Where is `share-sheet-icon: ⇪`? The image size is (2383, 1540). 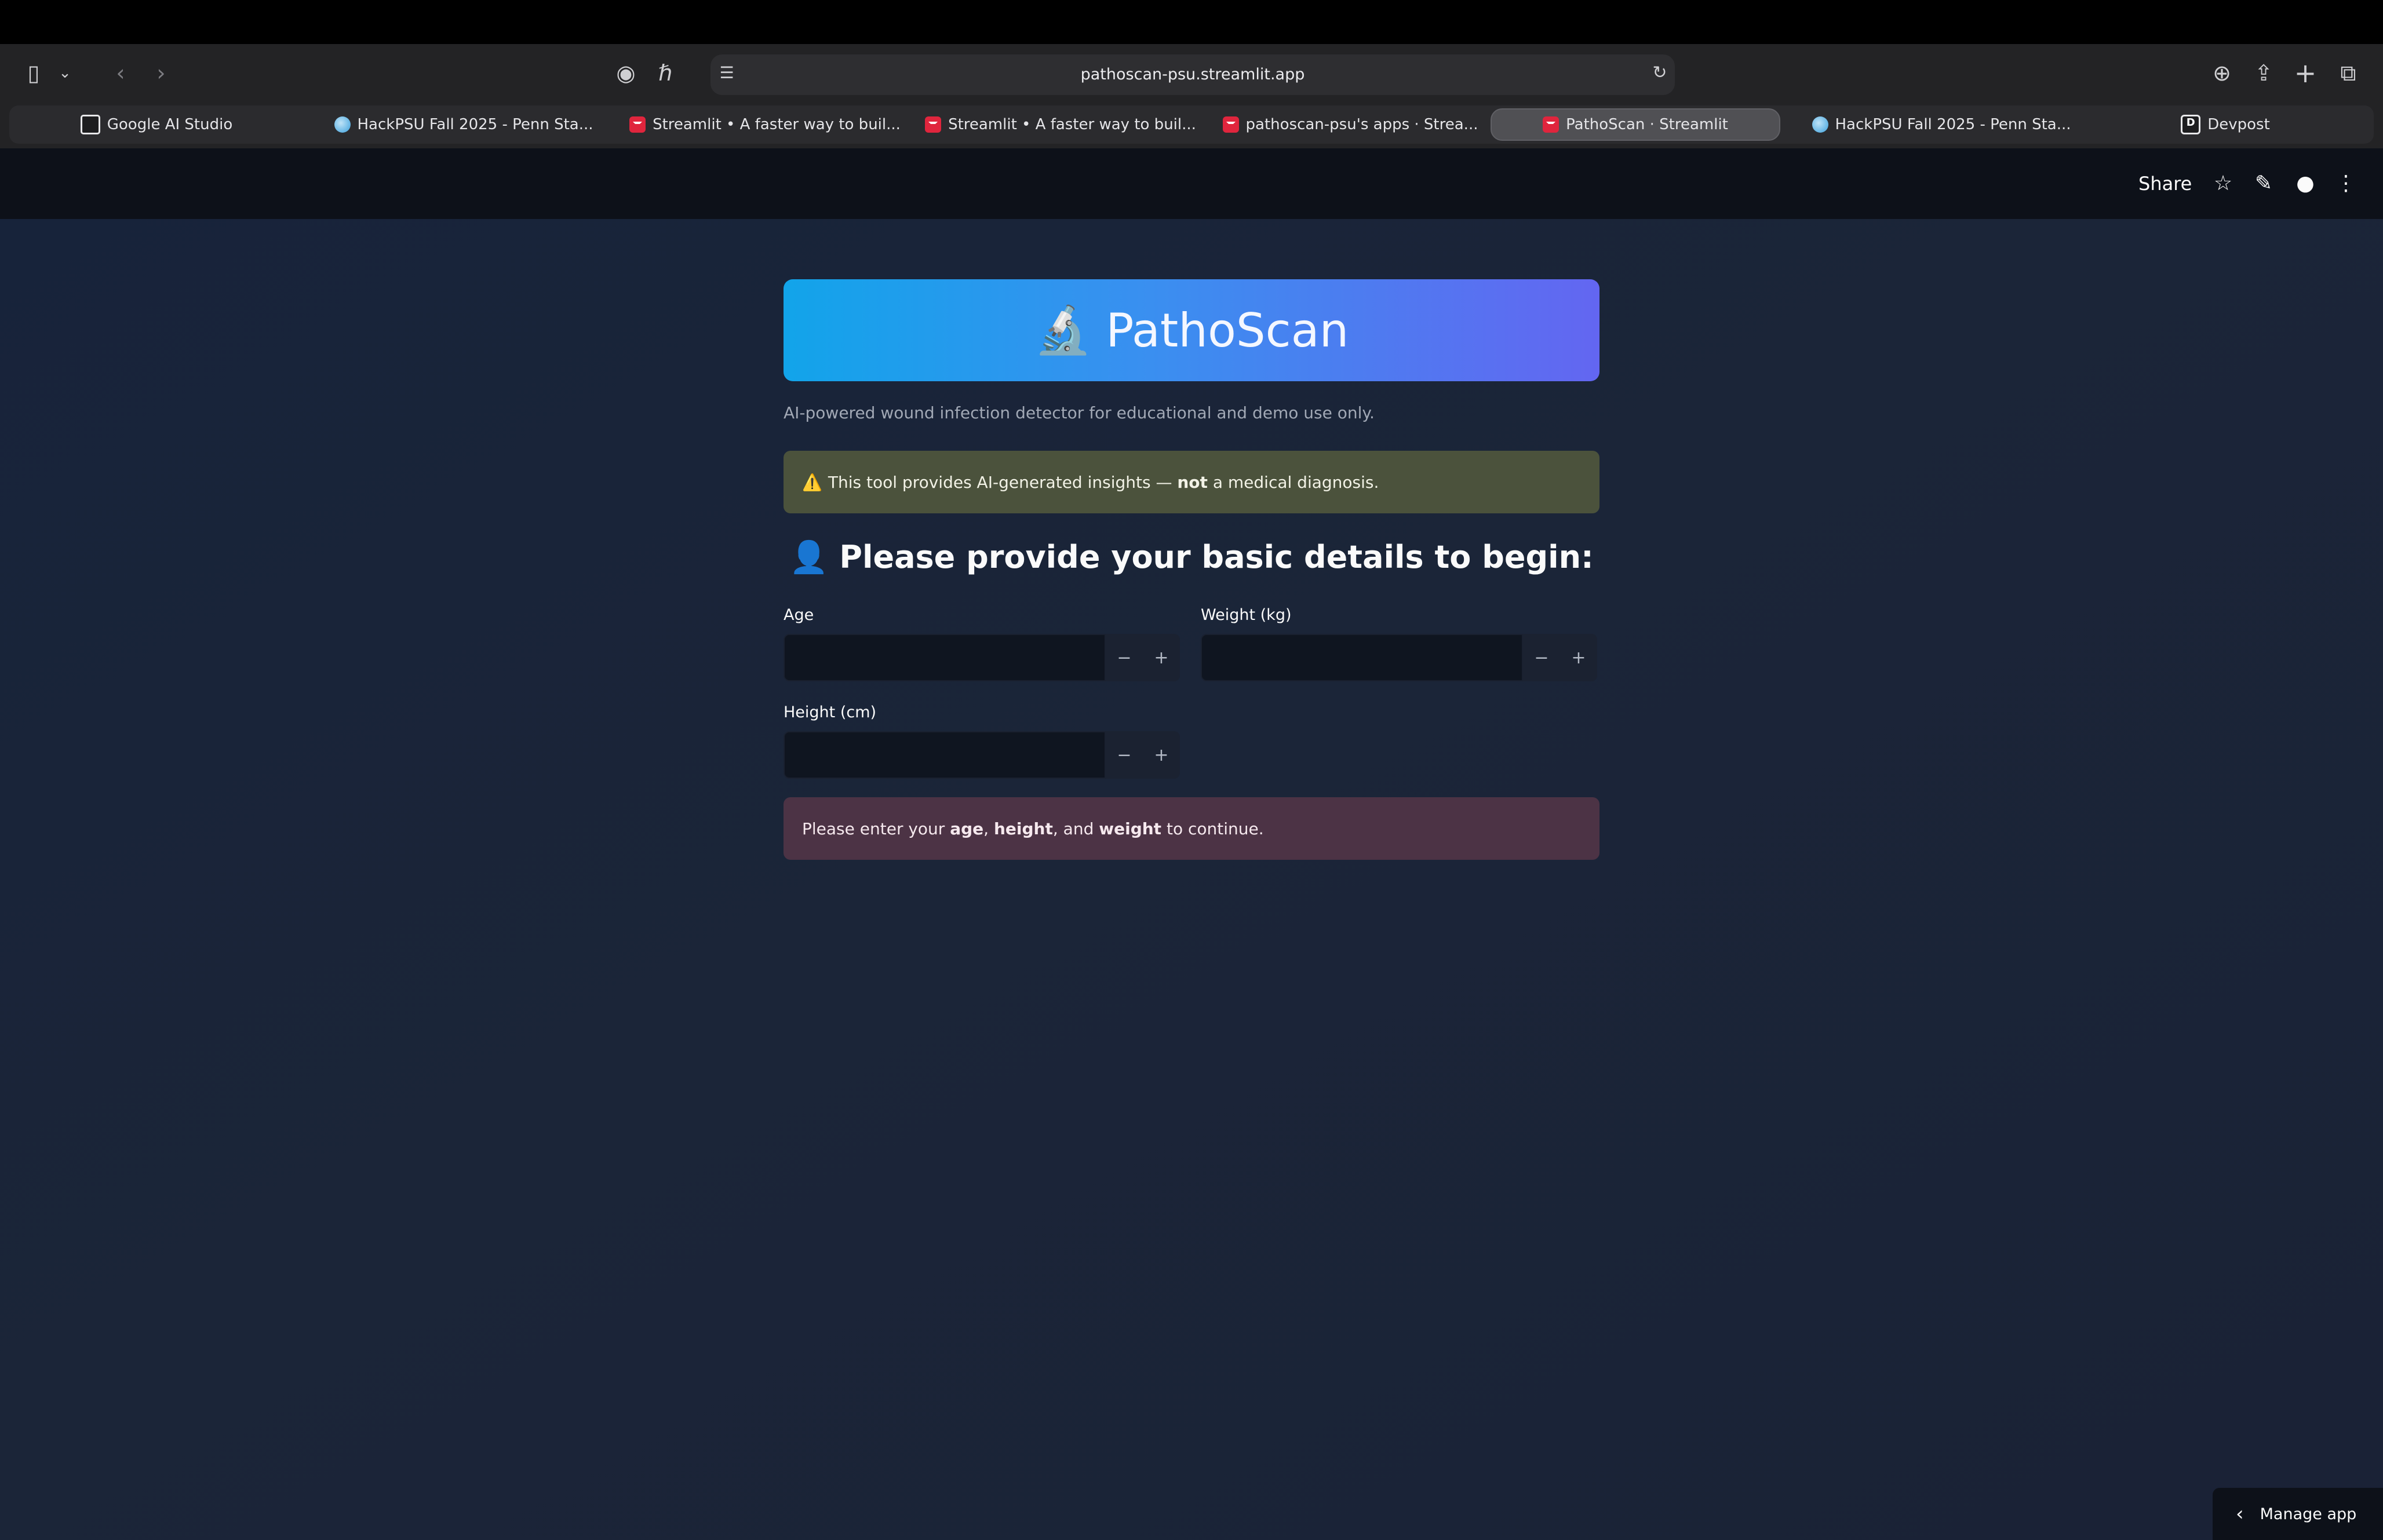
share-sheet-icon: ⇪ is located at coordinates (2264, 73).